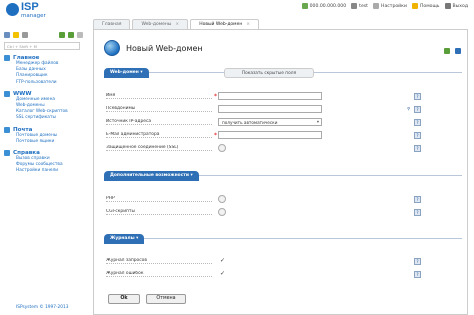 The height and width of the screenshot is (315, 474). Describe the element at coordinates (270, 96) in the screenshot. I see `name-input` at that location.